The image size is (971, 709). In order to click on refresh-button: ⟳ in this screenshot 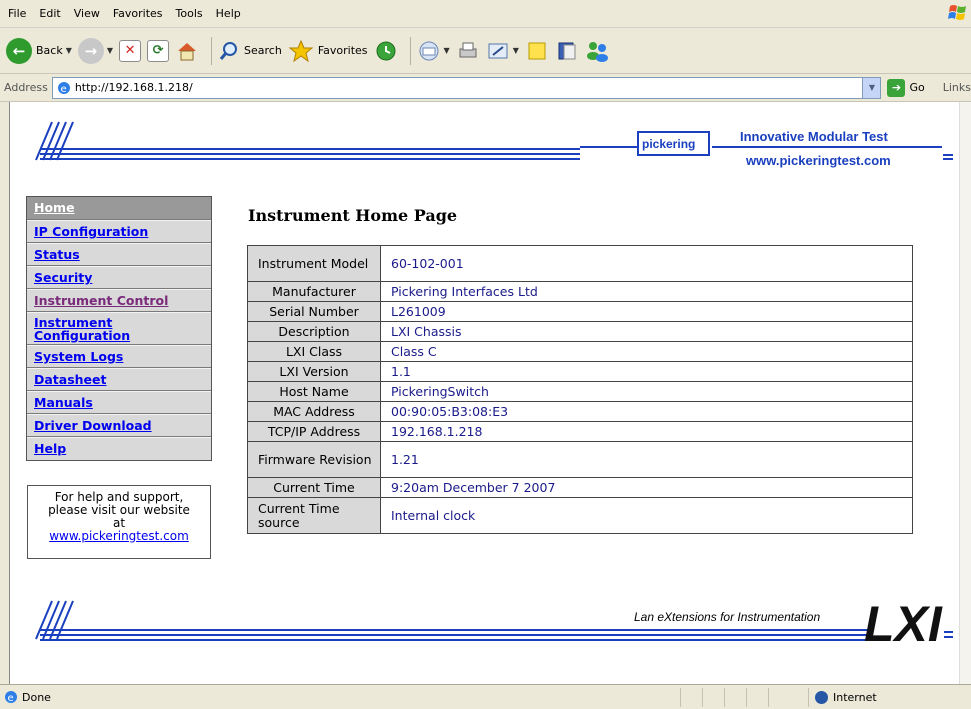, I will do `click(158, 51)`.